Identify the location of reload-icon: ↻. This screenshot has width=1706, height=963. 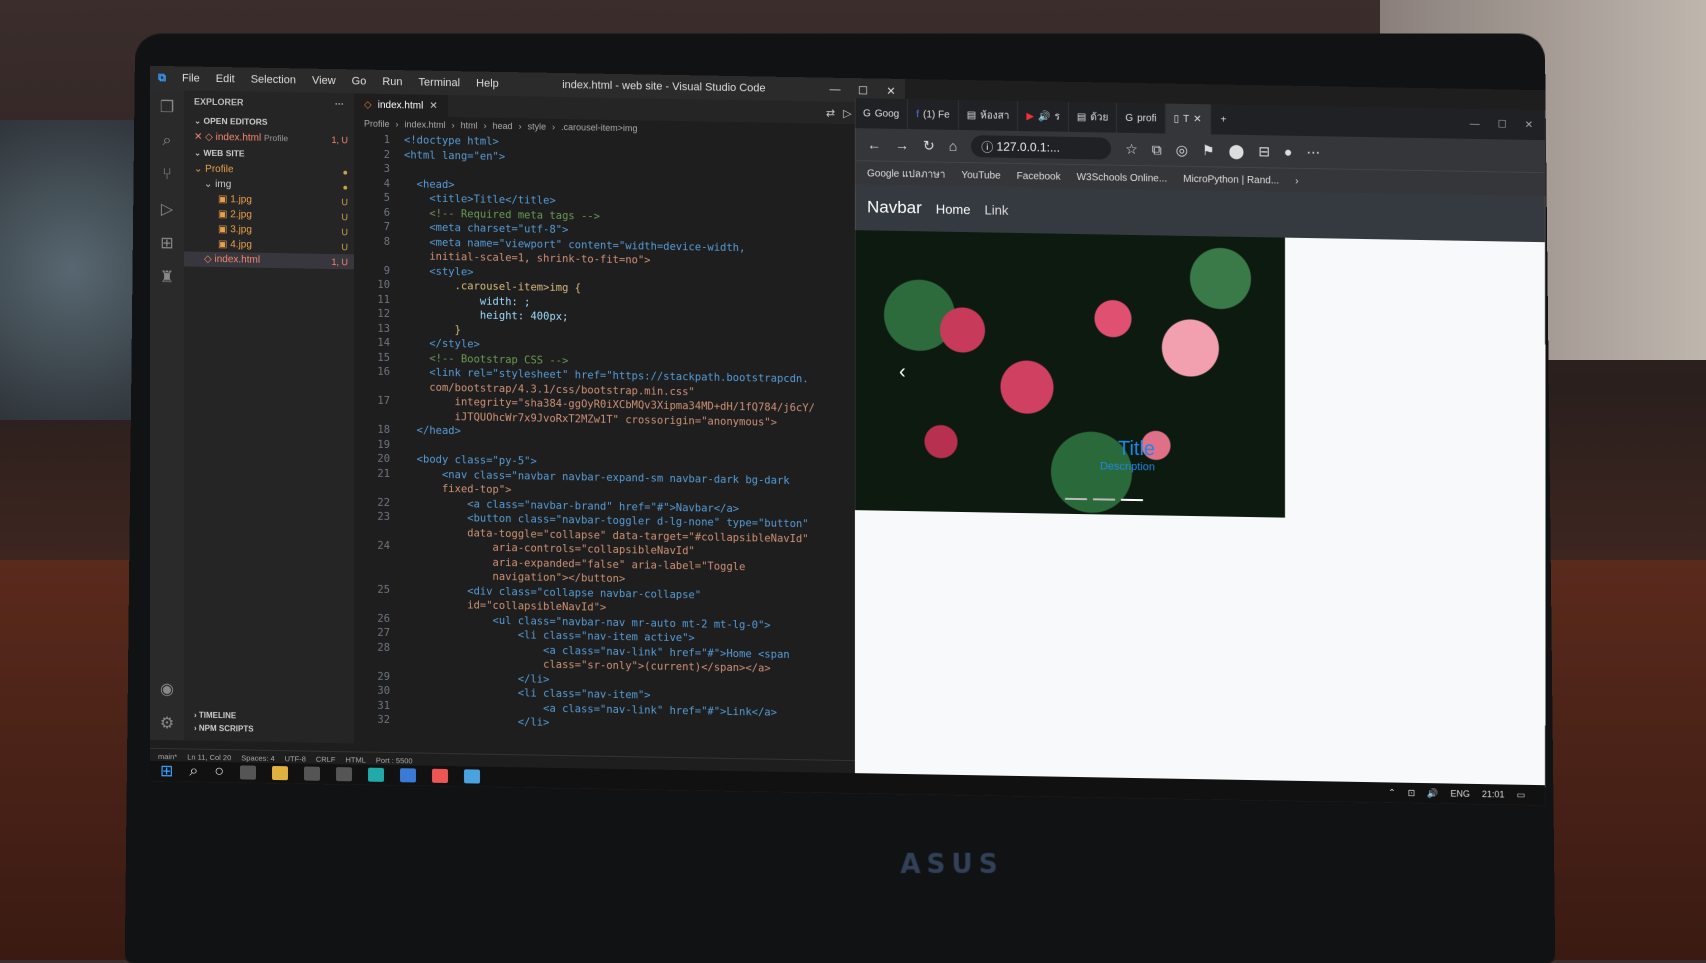
(929, 145).